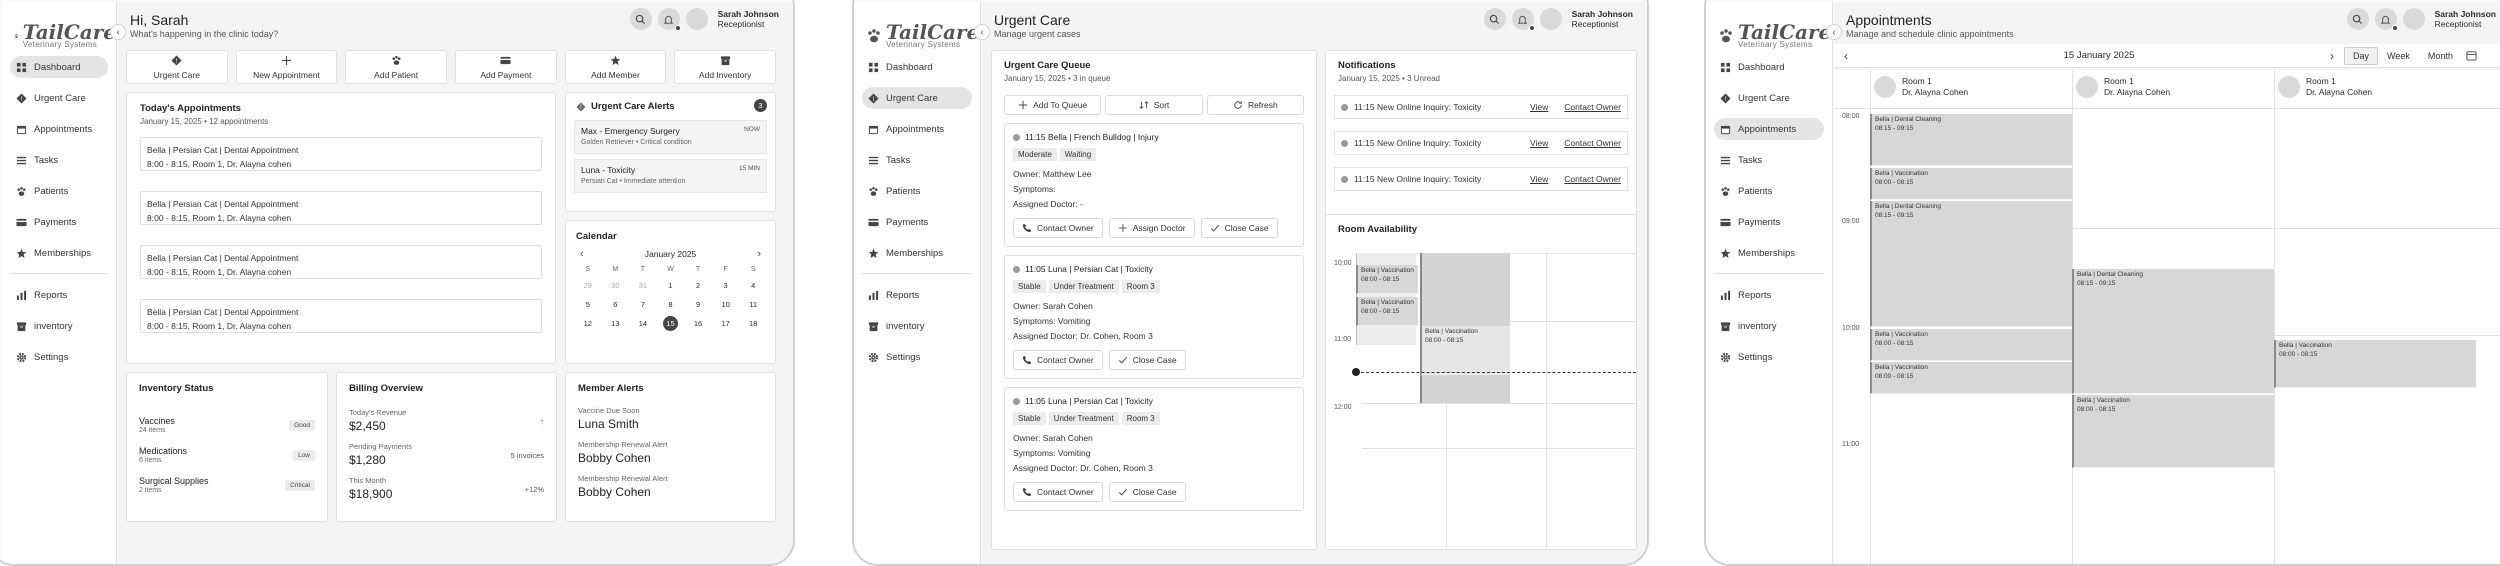 Image resolution: width=2500 pixels, height=566 pixels. What do you see at coordinates (1255, 105) in the screenshot?
I see `refresh-button: Refresh` at bounding box center [1255, 105].